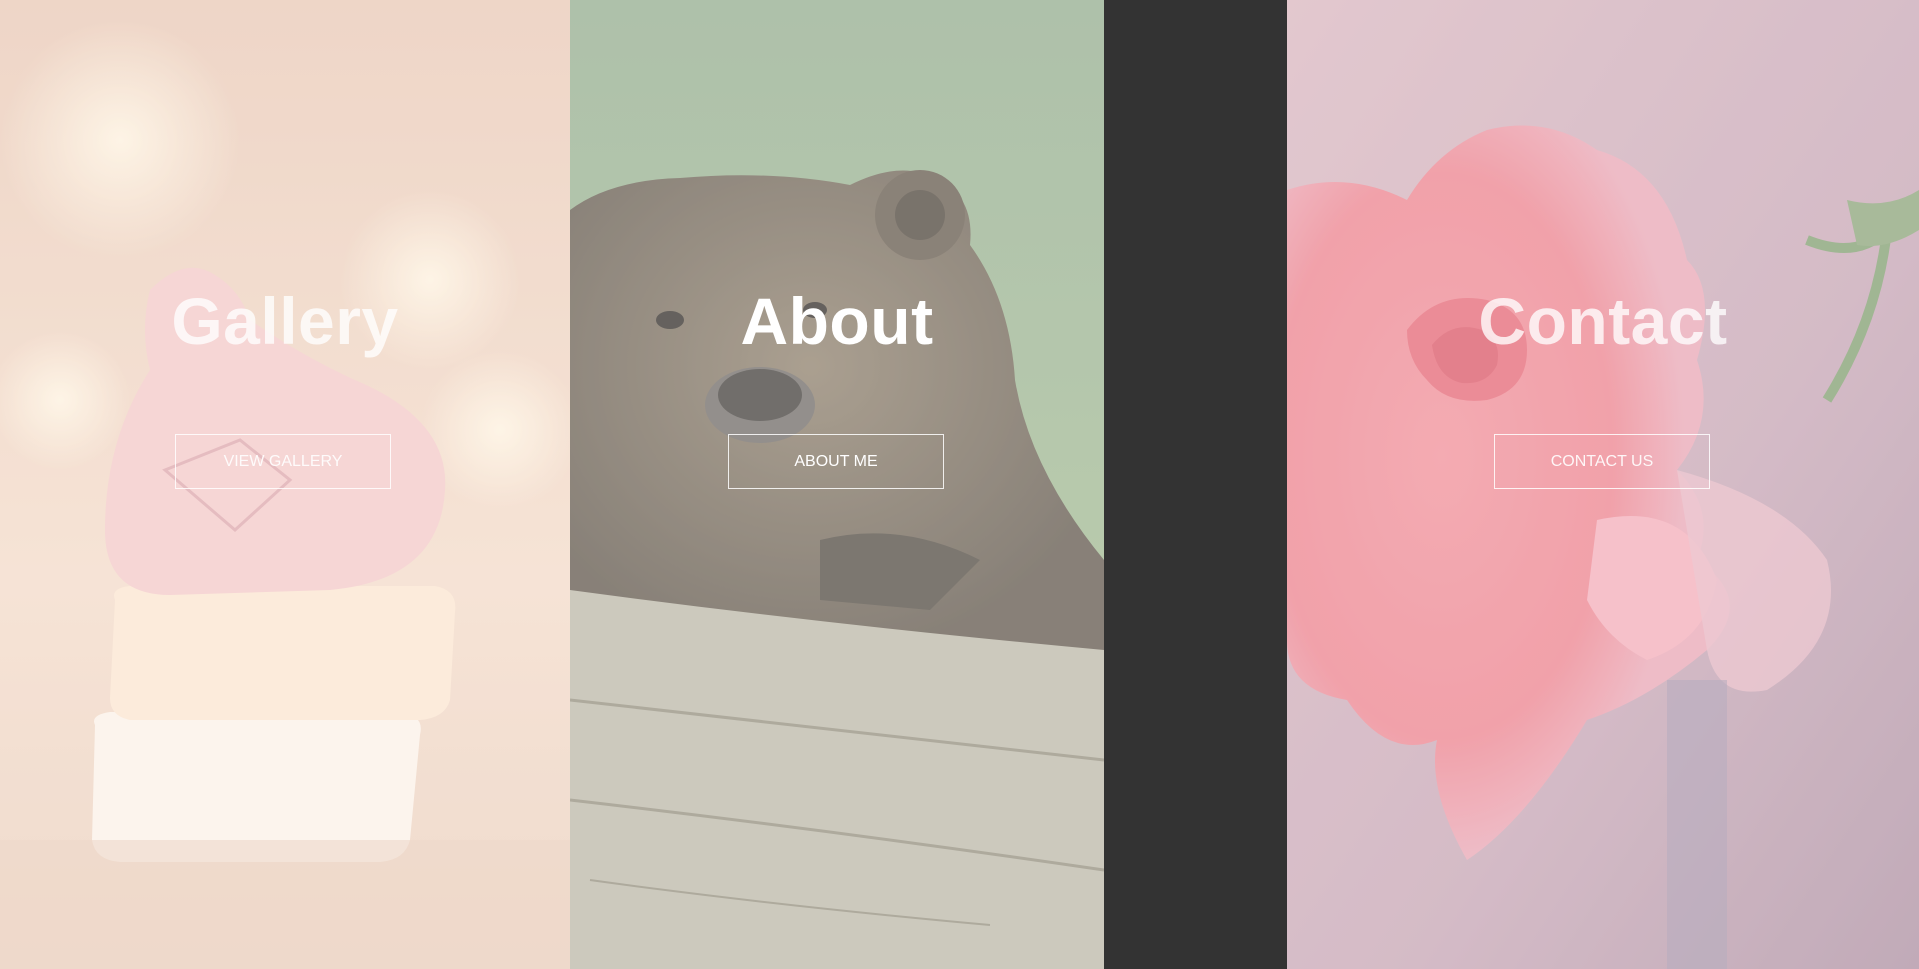  I want to click on contact-title: Contact, so click(1603, 321).